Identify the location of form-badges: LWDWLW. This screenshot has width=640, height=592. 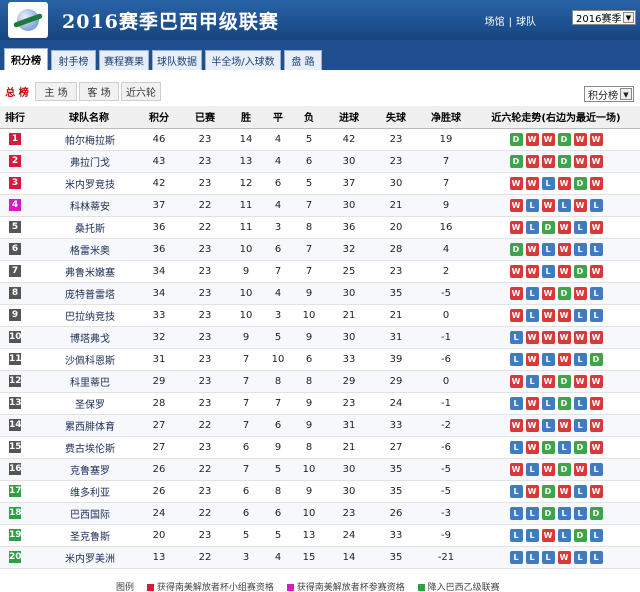
(556, 491).